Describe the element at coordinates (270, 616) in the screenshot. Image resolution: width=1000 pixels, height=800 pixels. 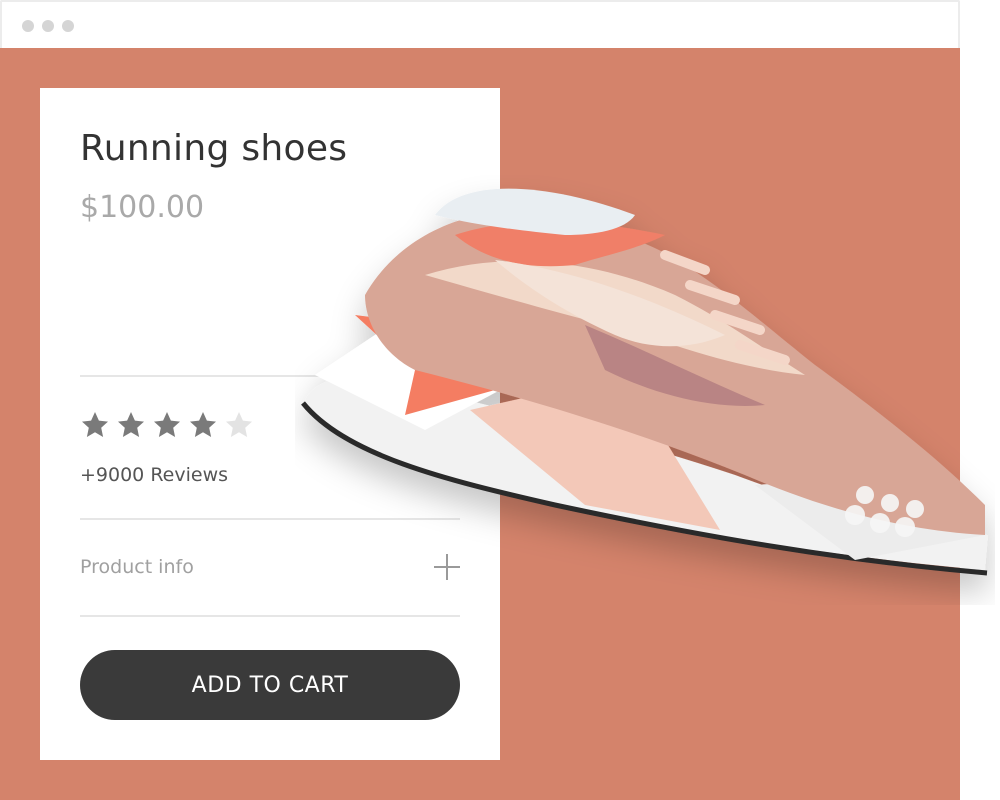
I see `divider` at that location.